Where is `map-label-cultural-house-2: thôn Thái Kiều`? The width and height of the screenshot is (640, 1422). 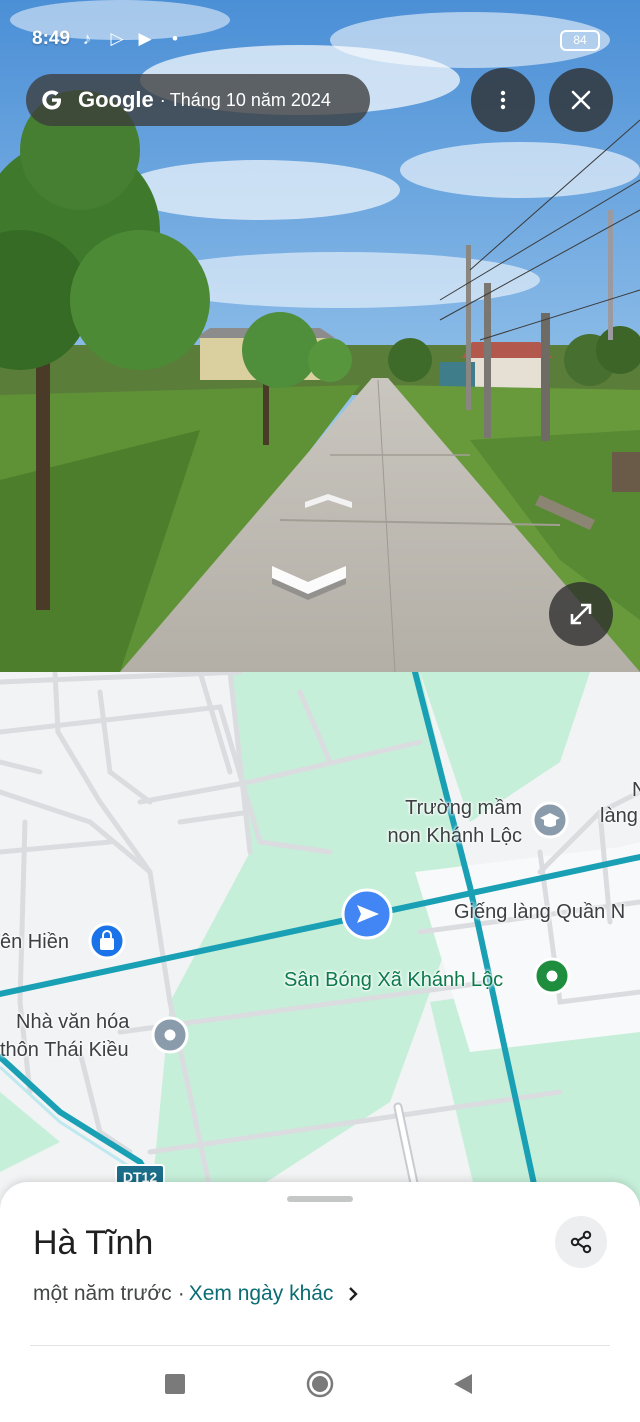 map-label-cultural-house-2: thôn Thái Kiều is located at coordinates (64, 1050).